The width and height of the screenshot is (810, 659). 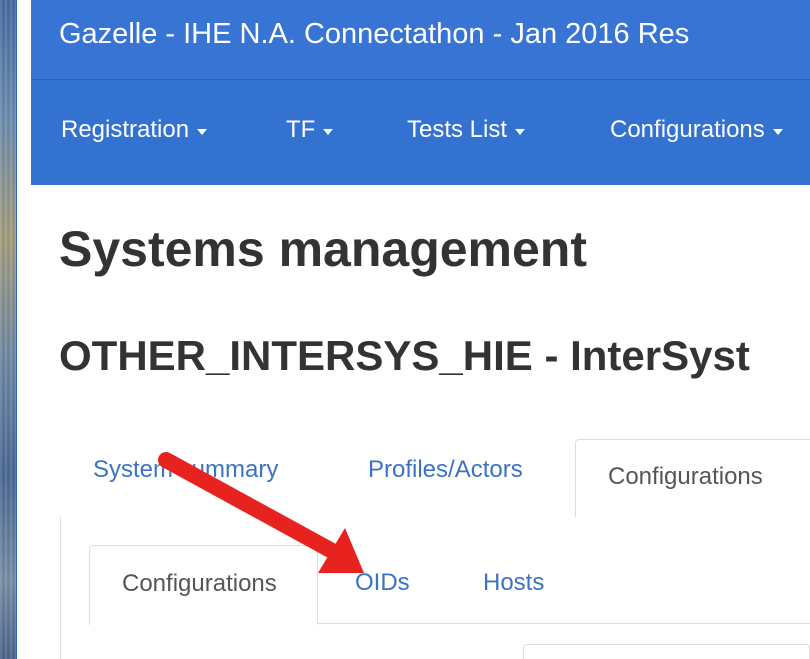 What do you see at coordinates (199, 583) in the screenshot?
I see `subtab-configurations-label: Configurations` at bounding box center [199, 583].